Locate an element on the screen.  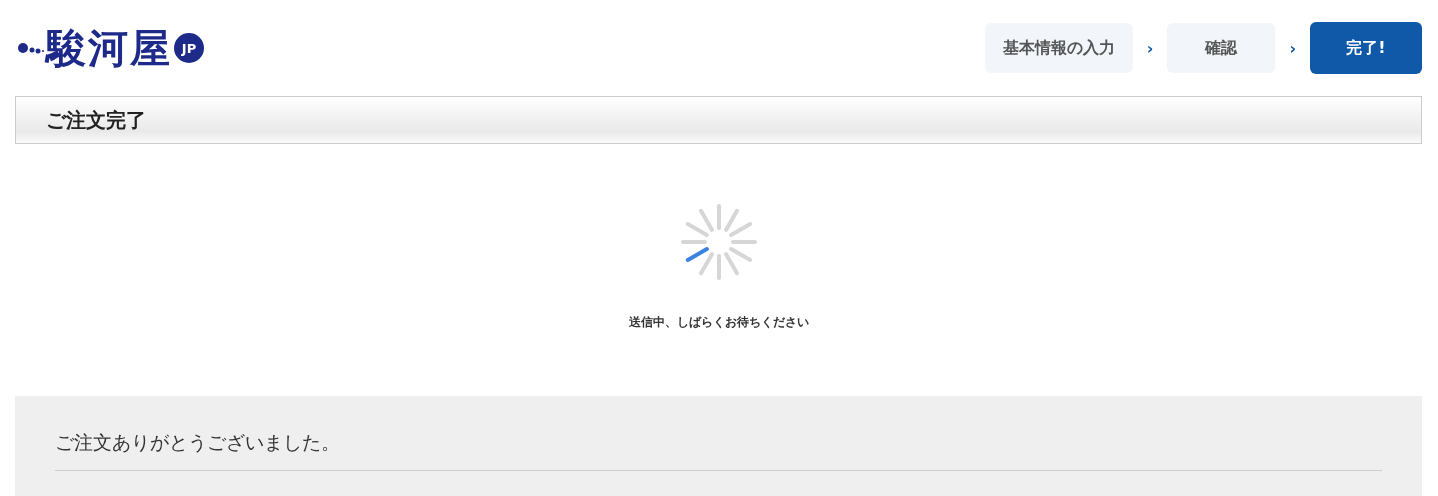
dots-icon is located at coordinates (31, 48).